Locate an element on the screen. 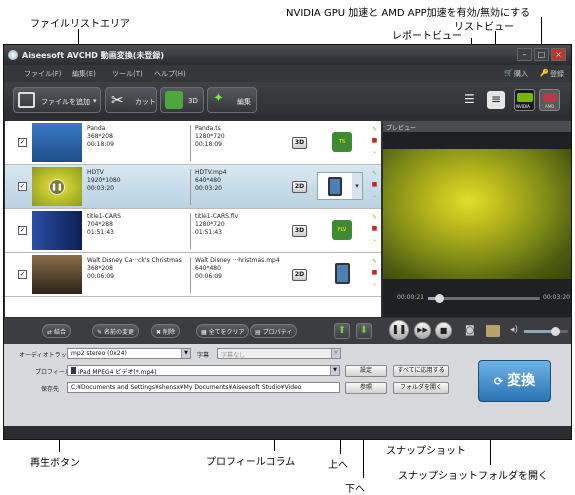 The image size is (575, 495). settings-button: 設定 is located at coordinates (366, 371).